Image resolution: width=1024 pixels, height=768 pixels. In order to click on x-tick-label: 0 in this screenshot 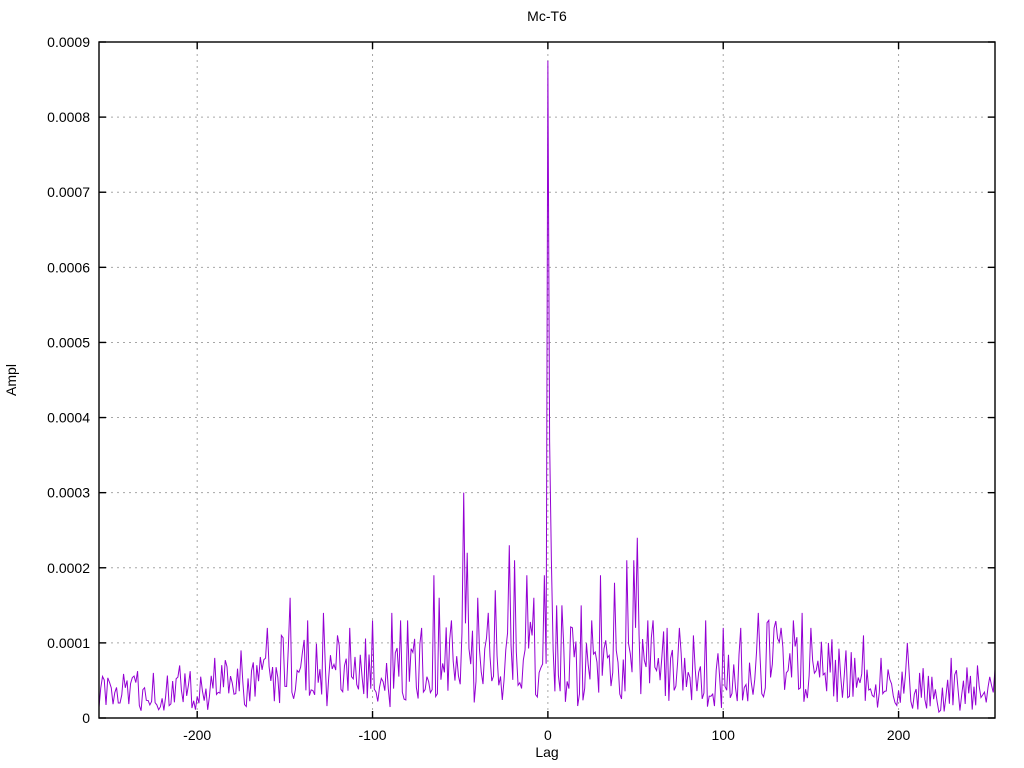, I will do `click(548, 735)`.